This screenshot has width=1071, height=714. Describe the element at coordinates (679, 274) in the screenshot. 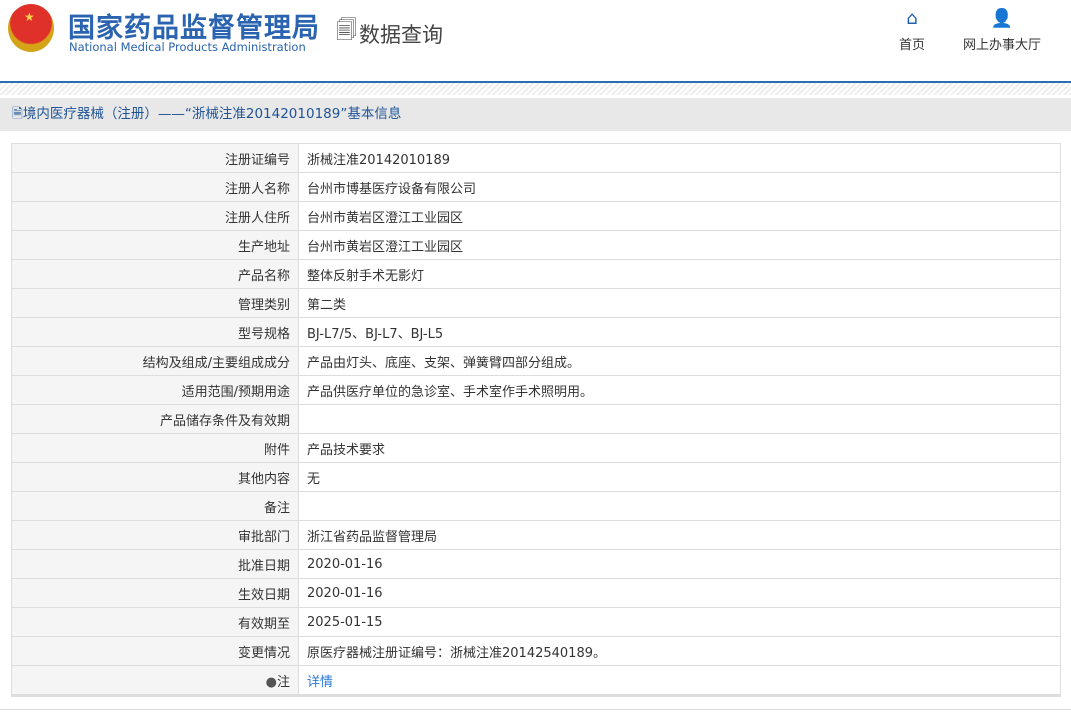

I see `field-value: 整体反射手术无影灯` at that location.